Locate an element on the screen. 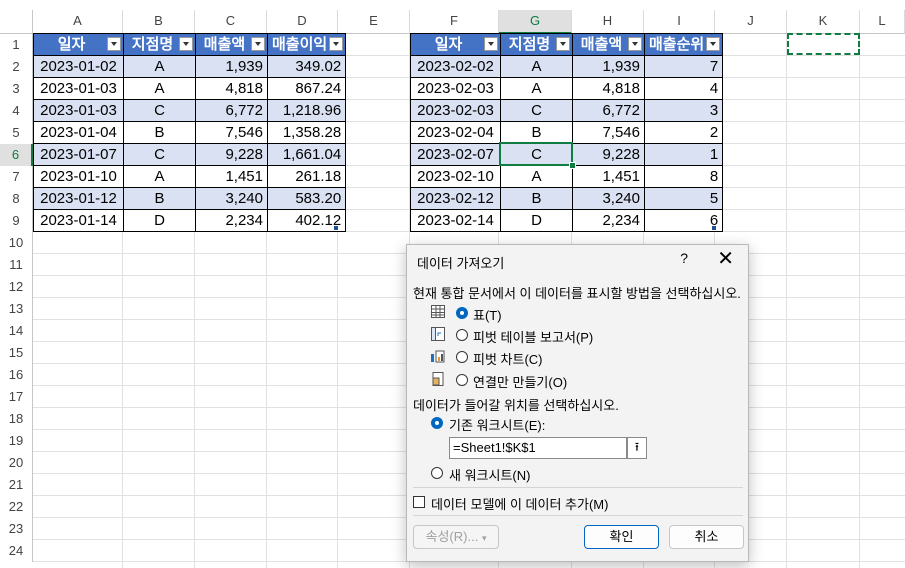 The image size is (905, 568). table-cell: 4,818 is located at coordinates (608, 88).